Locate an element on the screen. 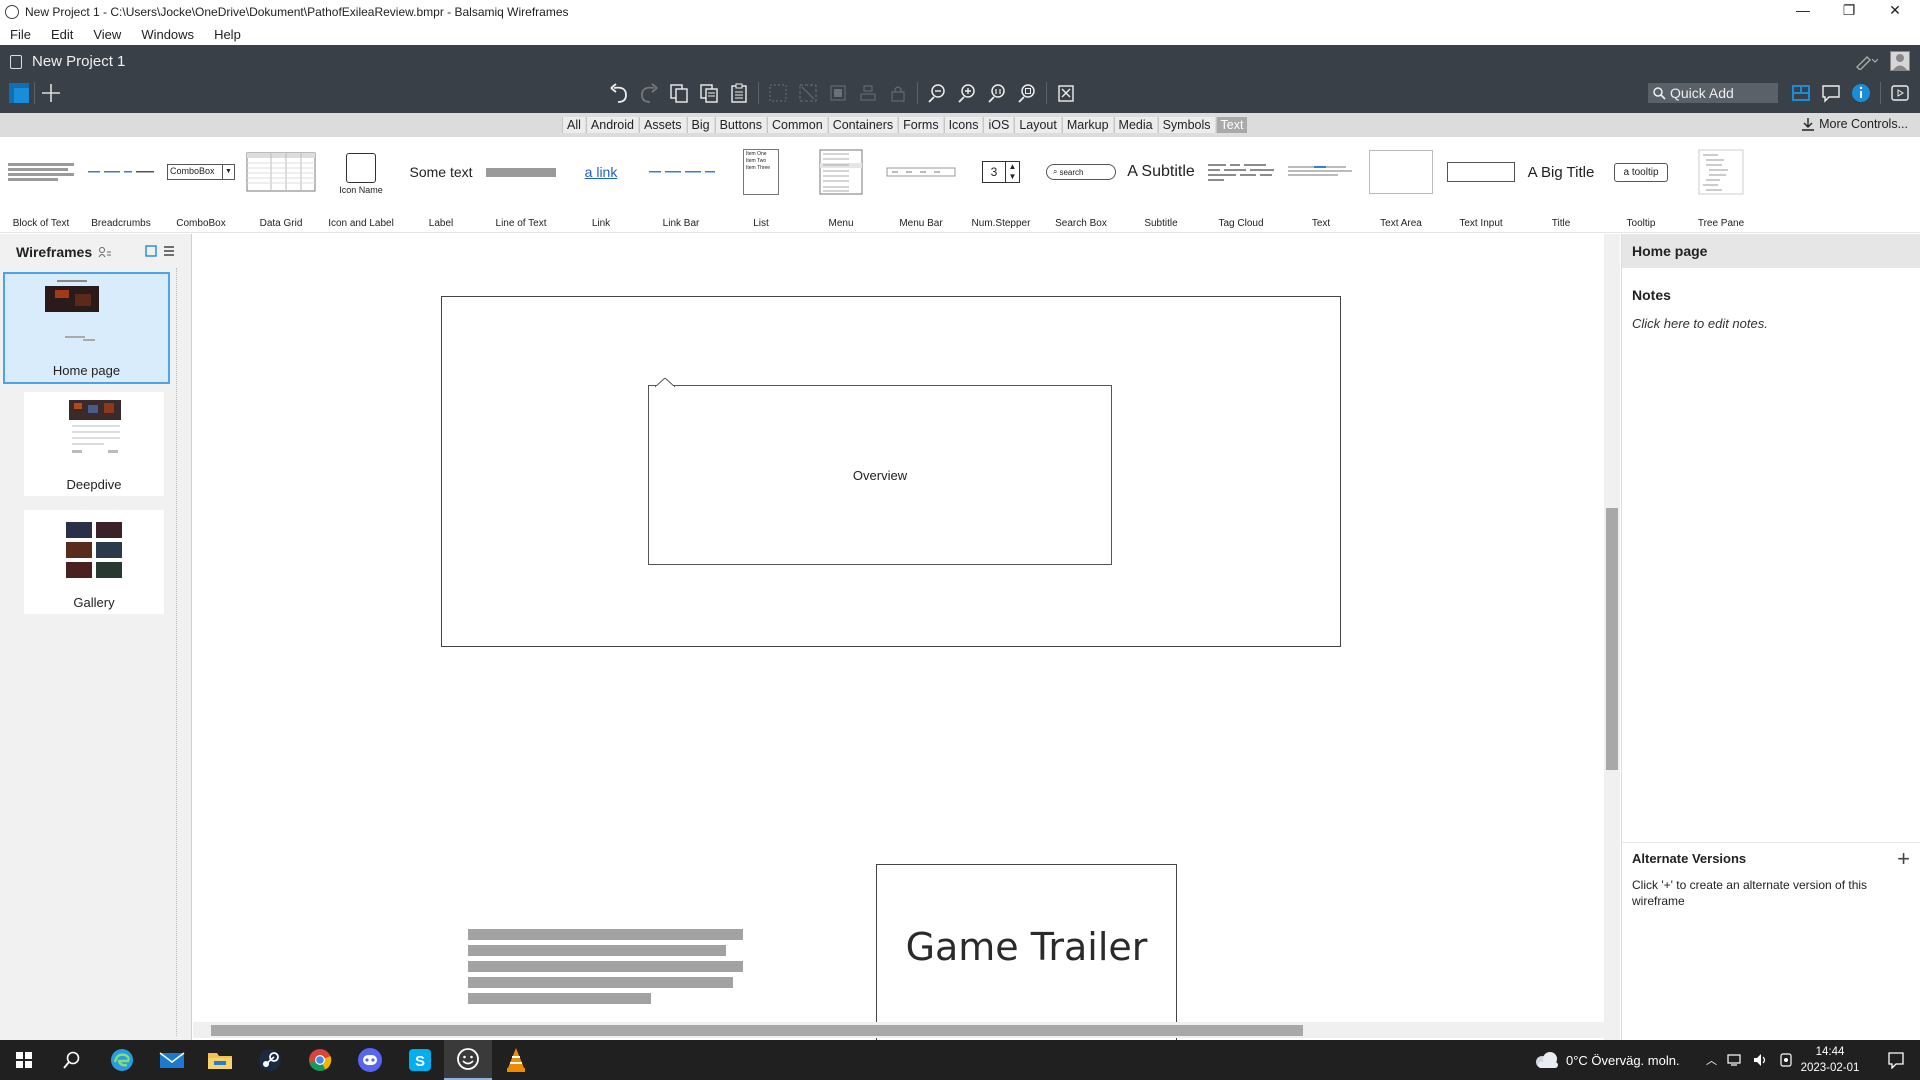 This screenshot has height=1080, width=1920. taskbar-clock: 14:44 2023-02-01 is located at coordinates (1830, 1060).